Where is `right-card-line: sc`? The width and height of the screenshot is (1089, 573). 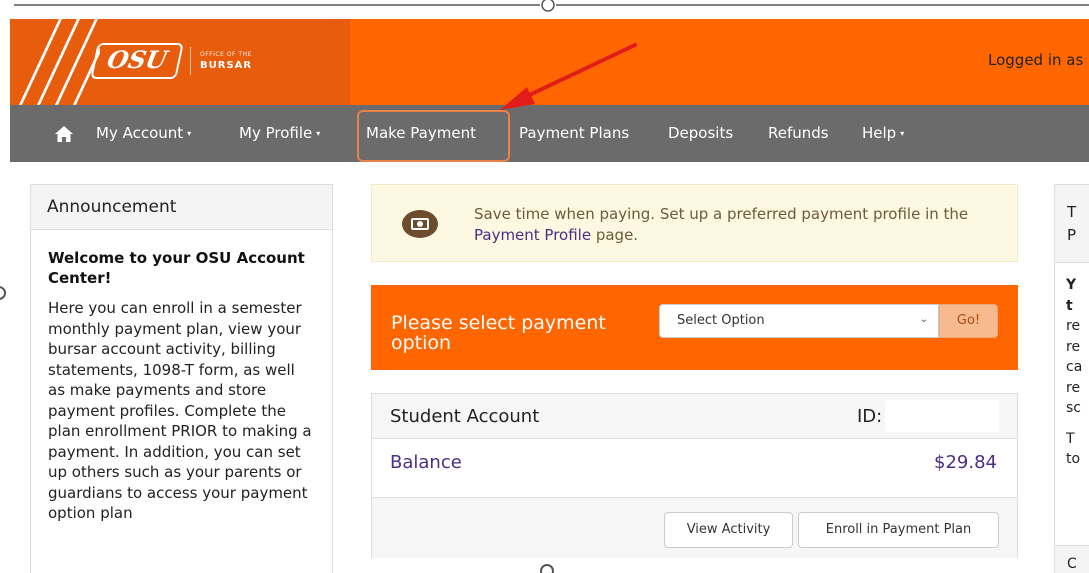
right-card-line: sc is located at coordinates (1073, 408).